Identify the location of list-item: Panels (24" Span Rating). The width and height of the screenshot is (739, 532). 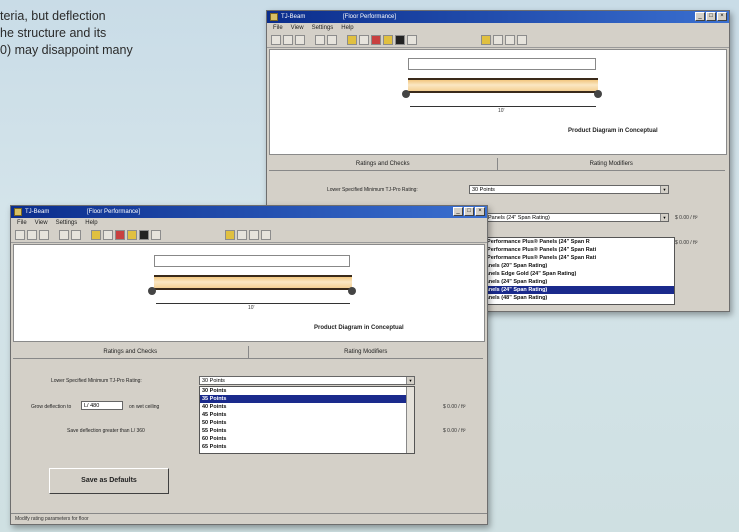
(577, 282).